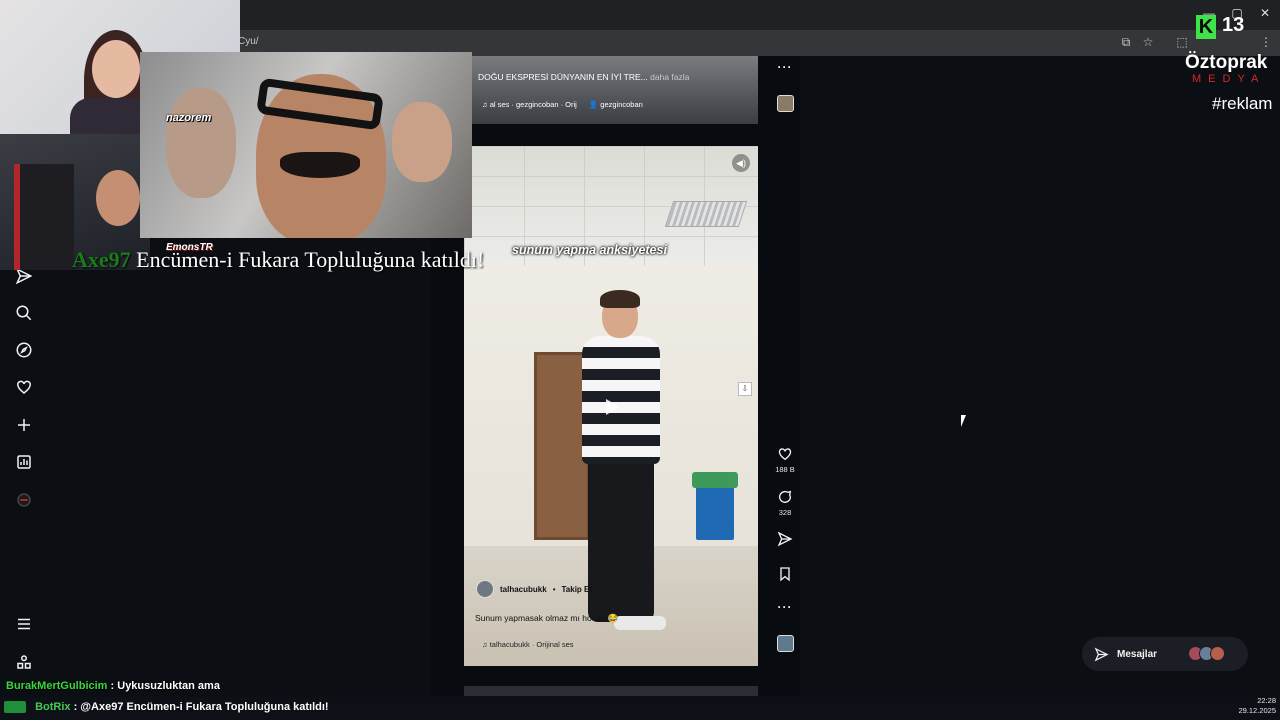 The height and width of the screenshot is (720, 1280). I want to click on person-hair, so click(620, 299).